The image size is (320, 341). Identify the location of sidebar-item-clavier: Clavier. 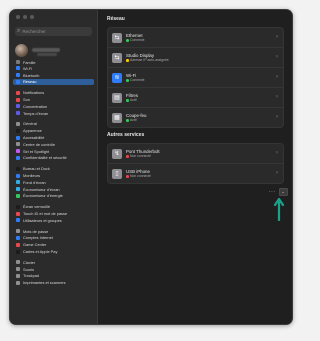
(53, 262).